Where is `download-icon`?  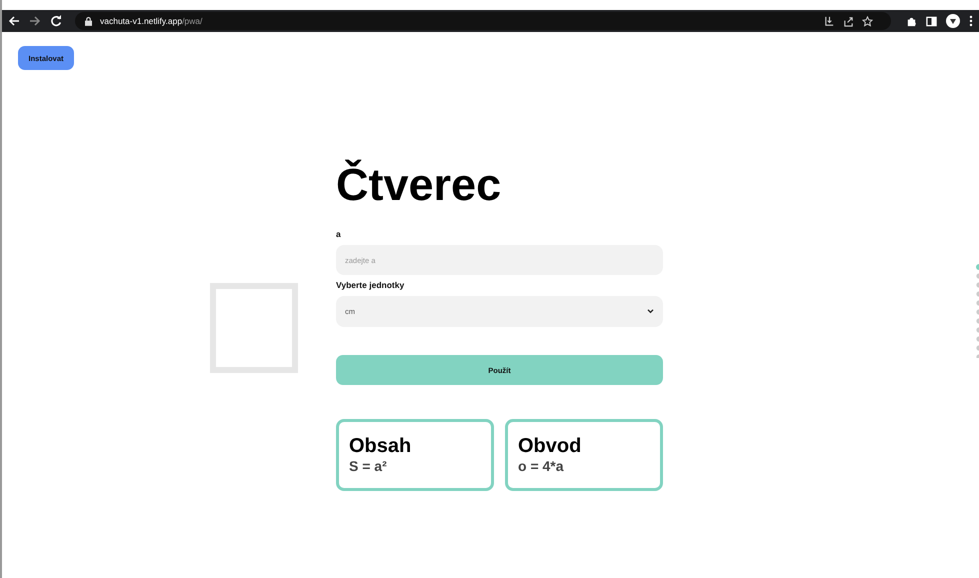
download-icon is located at coordinates (829, 21).